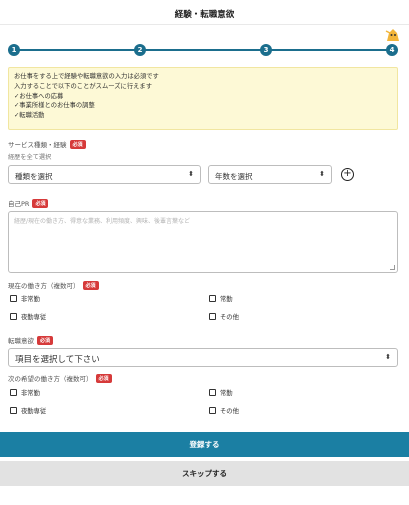 The width and height of the screenshot is (409, 505). I want to click on step-3: 3, so click(266, 50).